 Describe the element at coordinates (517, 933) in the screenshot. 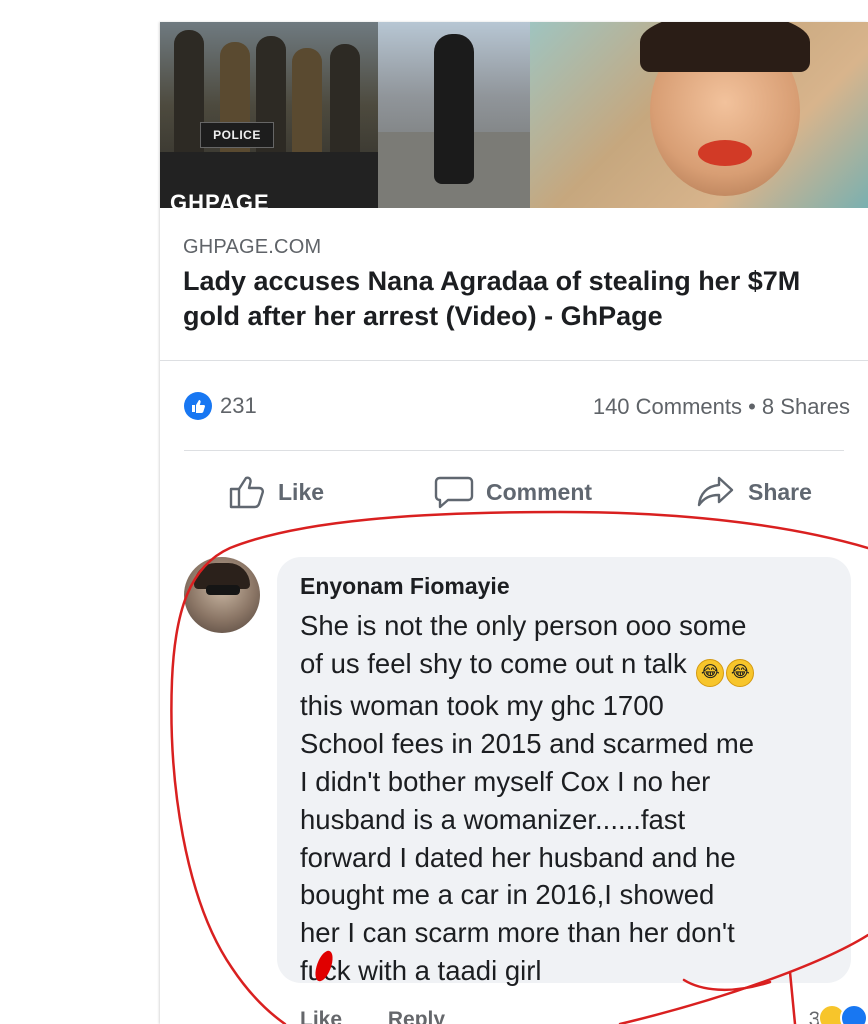

I see `comment-line: her I can scarm more than her don't` at that location.